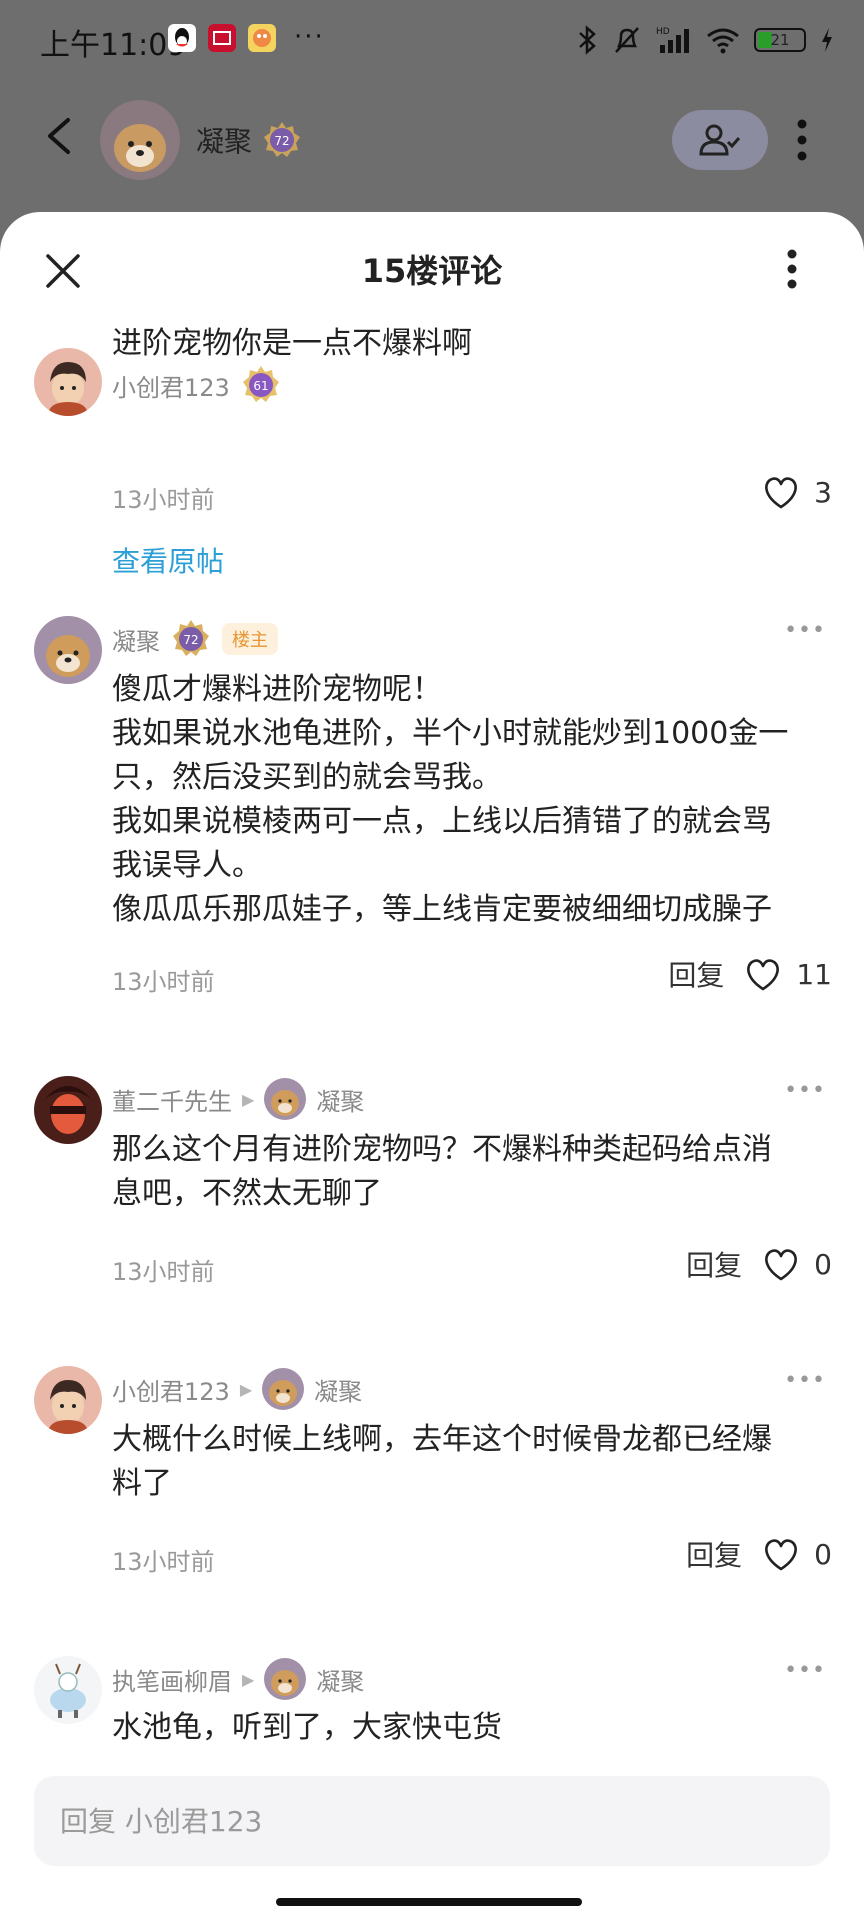 Image resolution: width=864 pixels, height=1920 pixels. I want to click on comment-header: 凝聚 72 楼主, so click(195, 639).